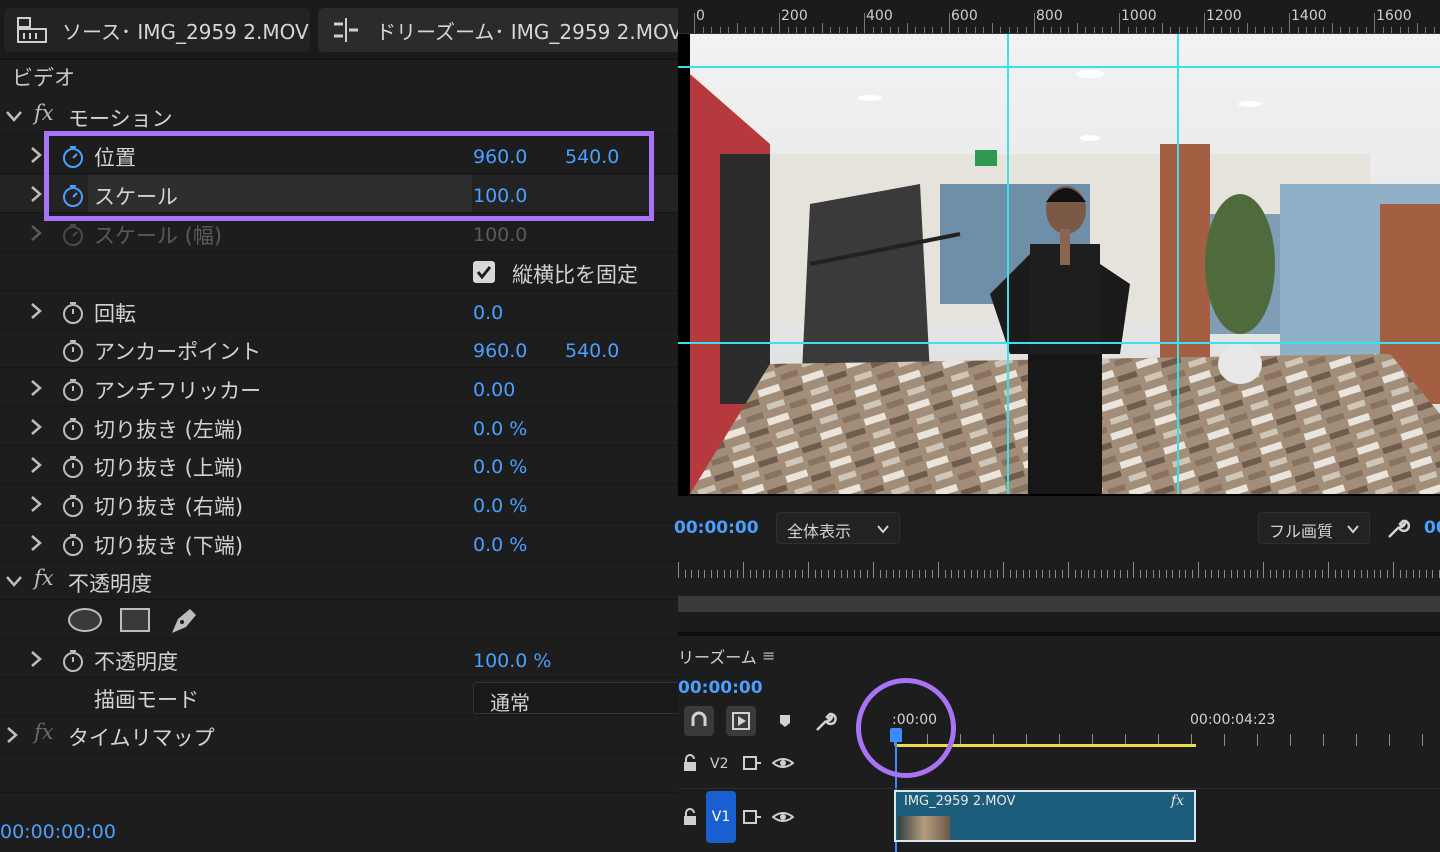  I want to click on linked-selection-icon, so click(741, 721).